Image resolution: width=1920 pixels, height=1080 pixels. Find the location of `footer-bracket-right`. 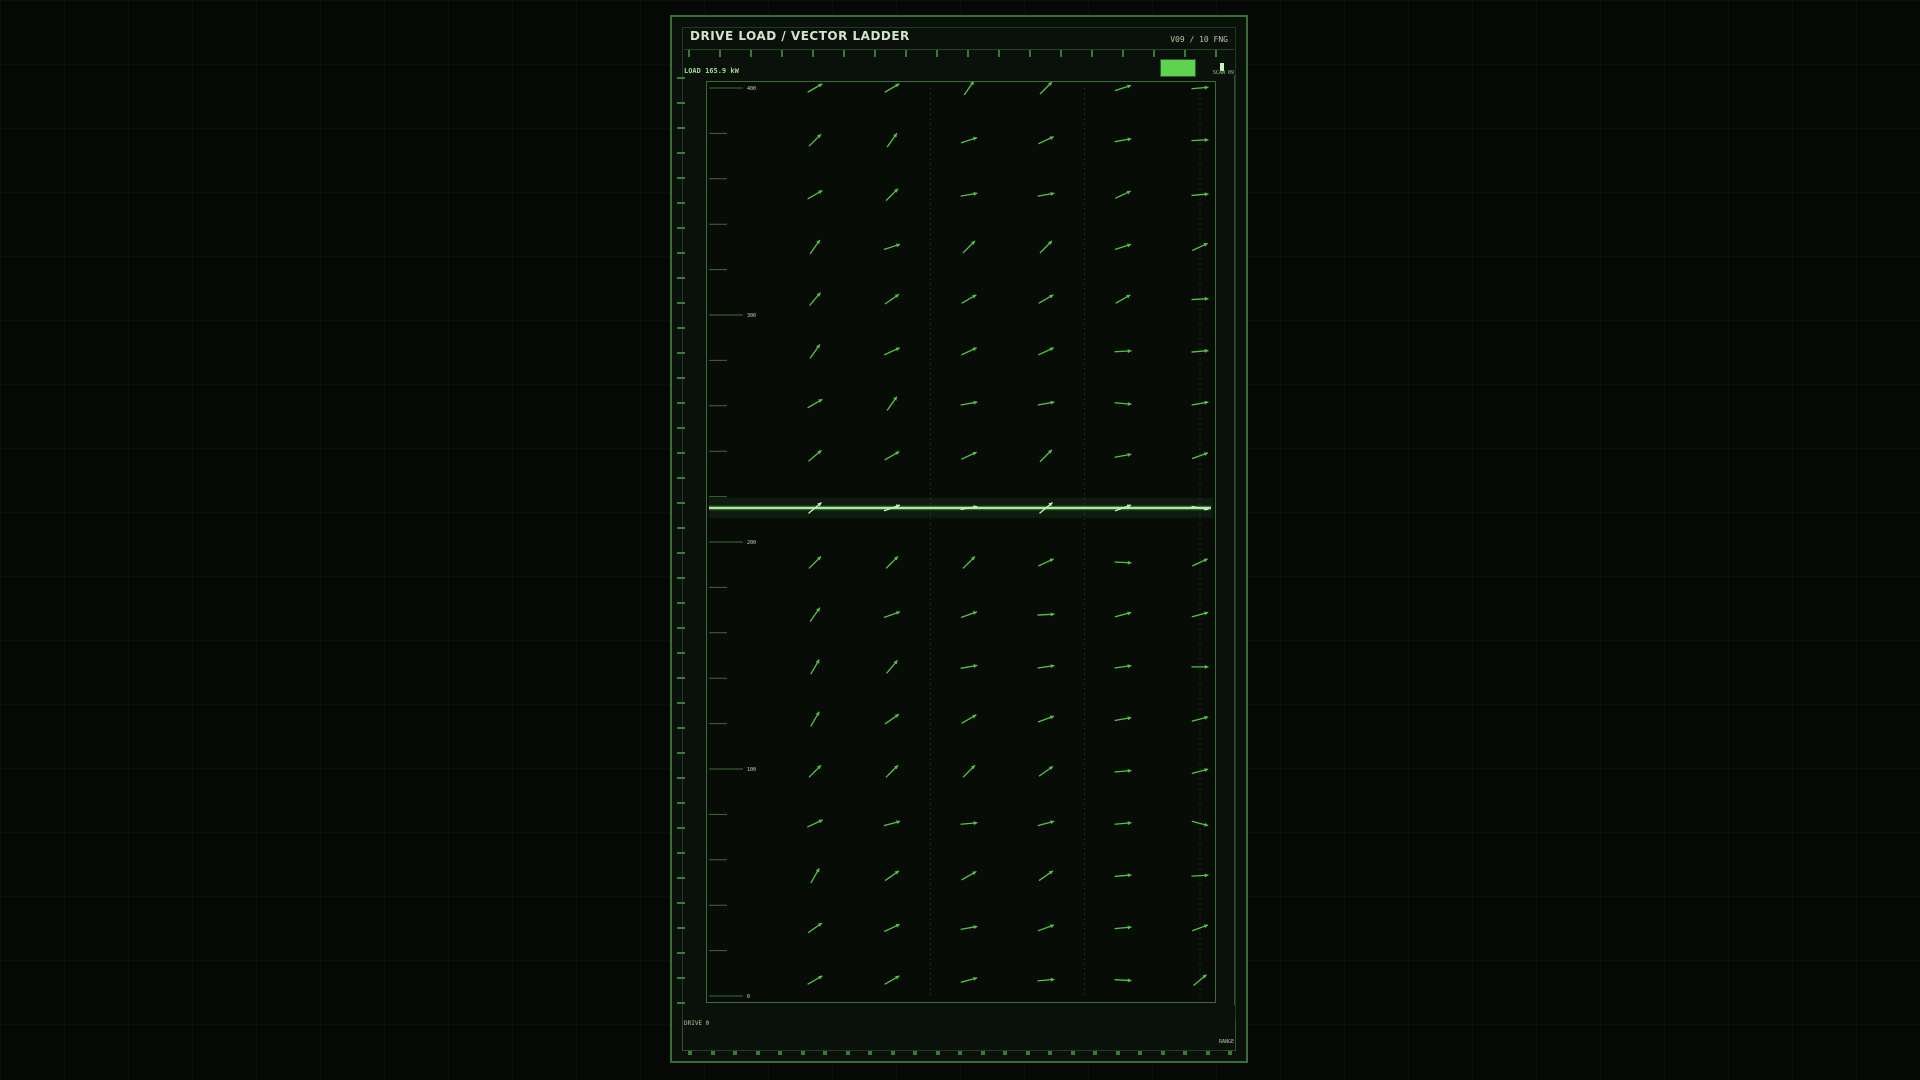

footer-bracket-right is located at coordinates (1230, 1035).